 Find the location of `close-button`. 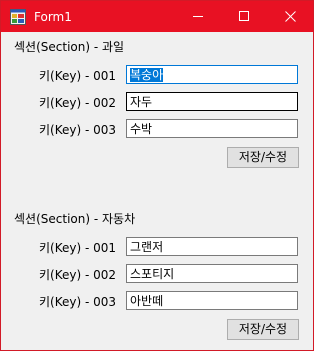

close-button is located at coordinates (290, 16).